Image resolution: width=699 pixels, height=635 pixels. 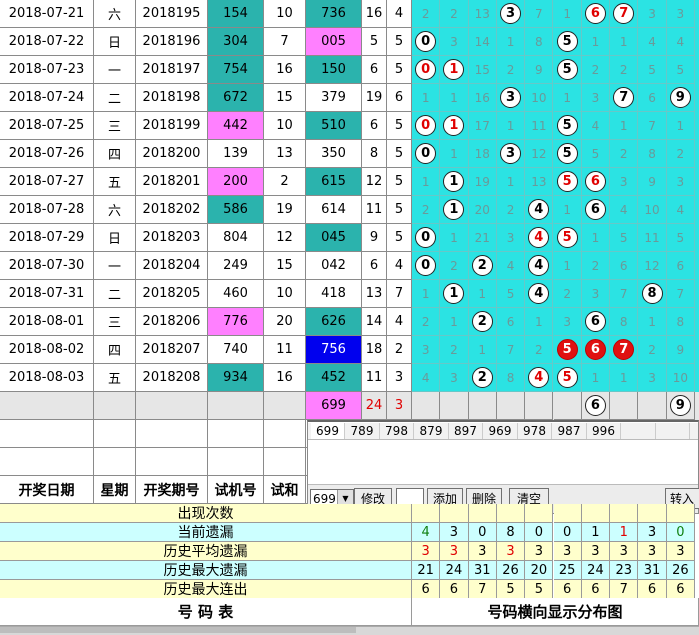 What do you see at coordinates (285, 490) in the screenshot?
I see `column-header-n: 试和` at bounding box center [285, 490].